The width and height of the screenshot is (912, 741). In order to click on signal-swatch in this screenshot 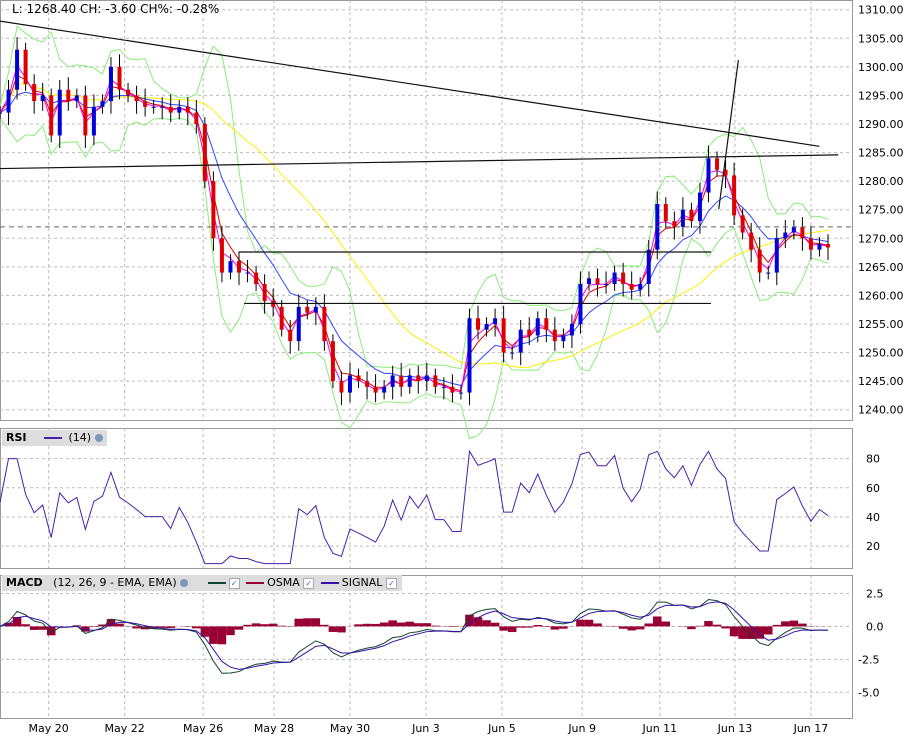, I will do `click(329, 583)`.